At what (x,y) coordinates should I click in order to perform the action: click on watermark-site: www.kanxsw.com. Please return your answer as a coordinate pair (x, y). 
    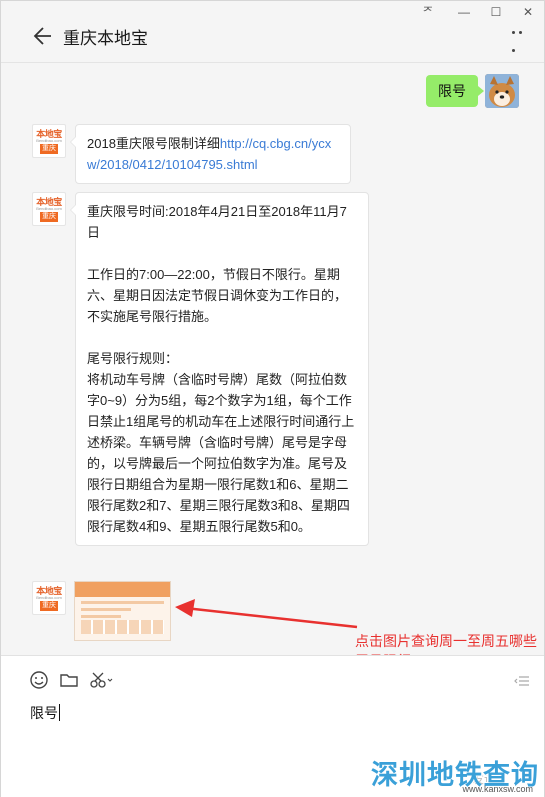
    Looking at the image, I should click on (497, 789).